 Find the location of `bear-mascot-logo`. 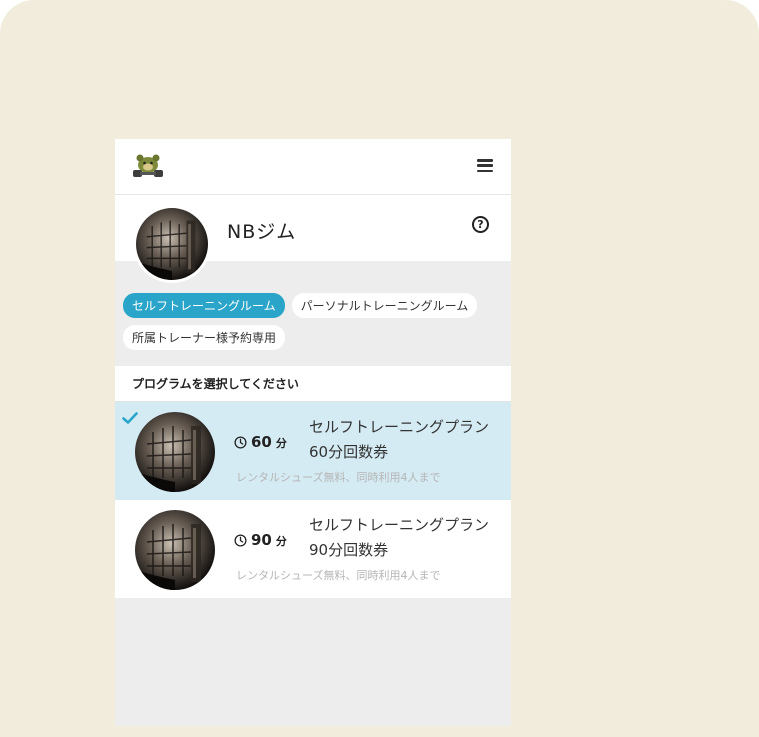

bear-mascot-logo is located at coordinates (148, 166).